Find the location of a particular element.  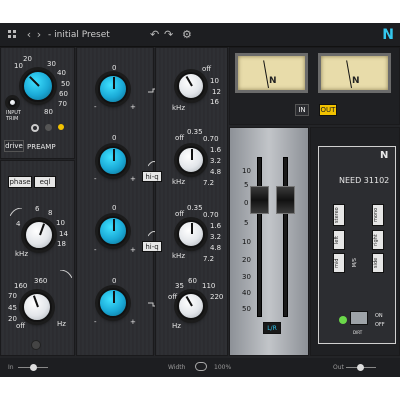

lowpass-freq-knob is located at coordinates (37, 307).